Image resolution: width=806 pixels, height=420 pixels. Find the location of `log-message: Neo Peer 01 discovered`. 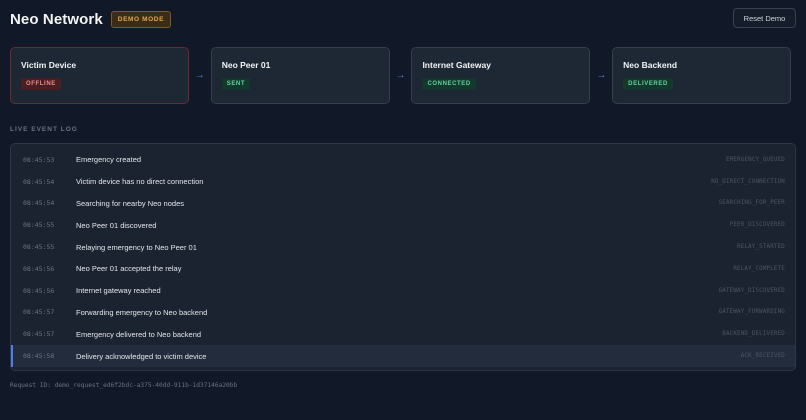

log-message: Neo Peer 01 discovered is located at coordinates (116, 225).